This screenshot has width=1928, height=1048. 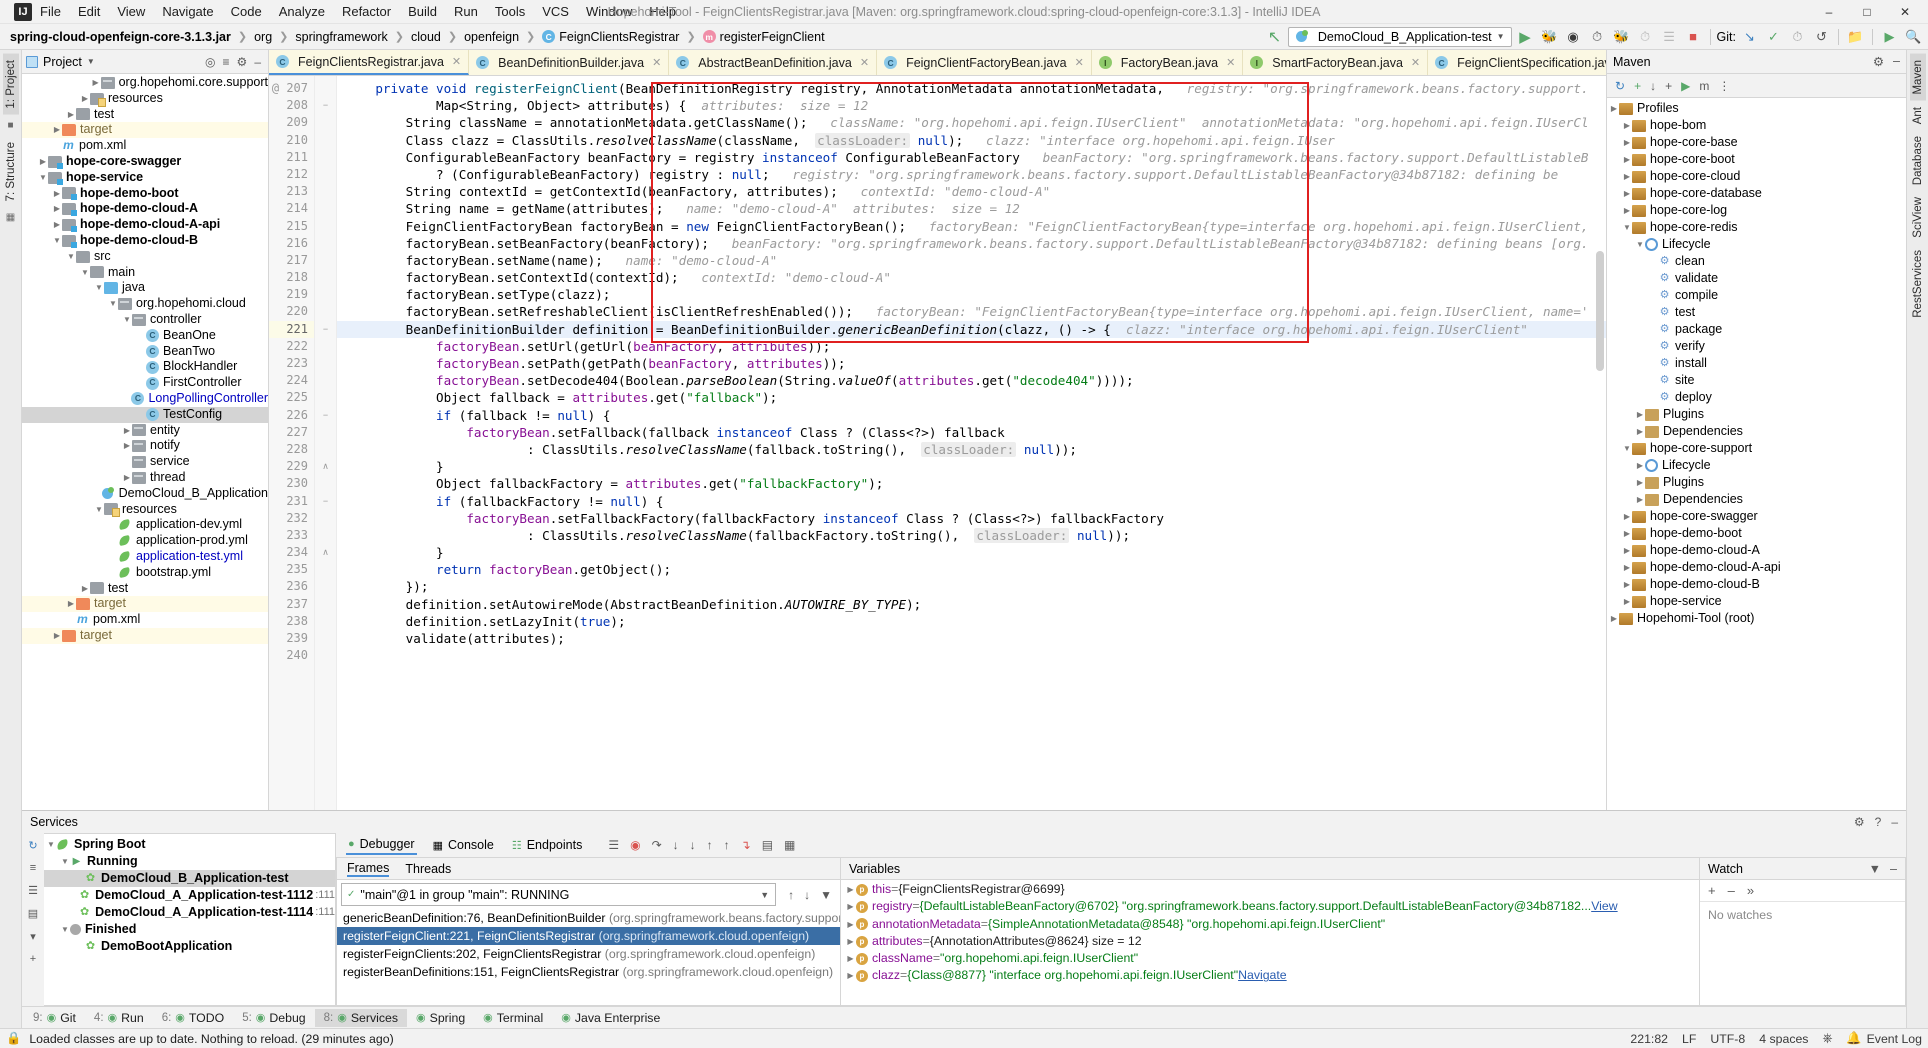 What do you see at coordinates (32, 845) in the screenshot?
I see `rerun-icon: ↻` at bounding box center [32, 845].